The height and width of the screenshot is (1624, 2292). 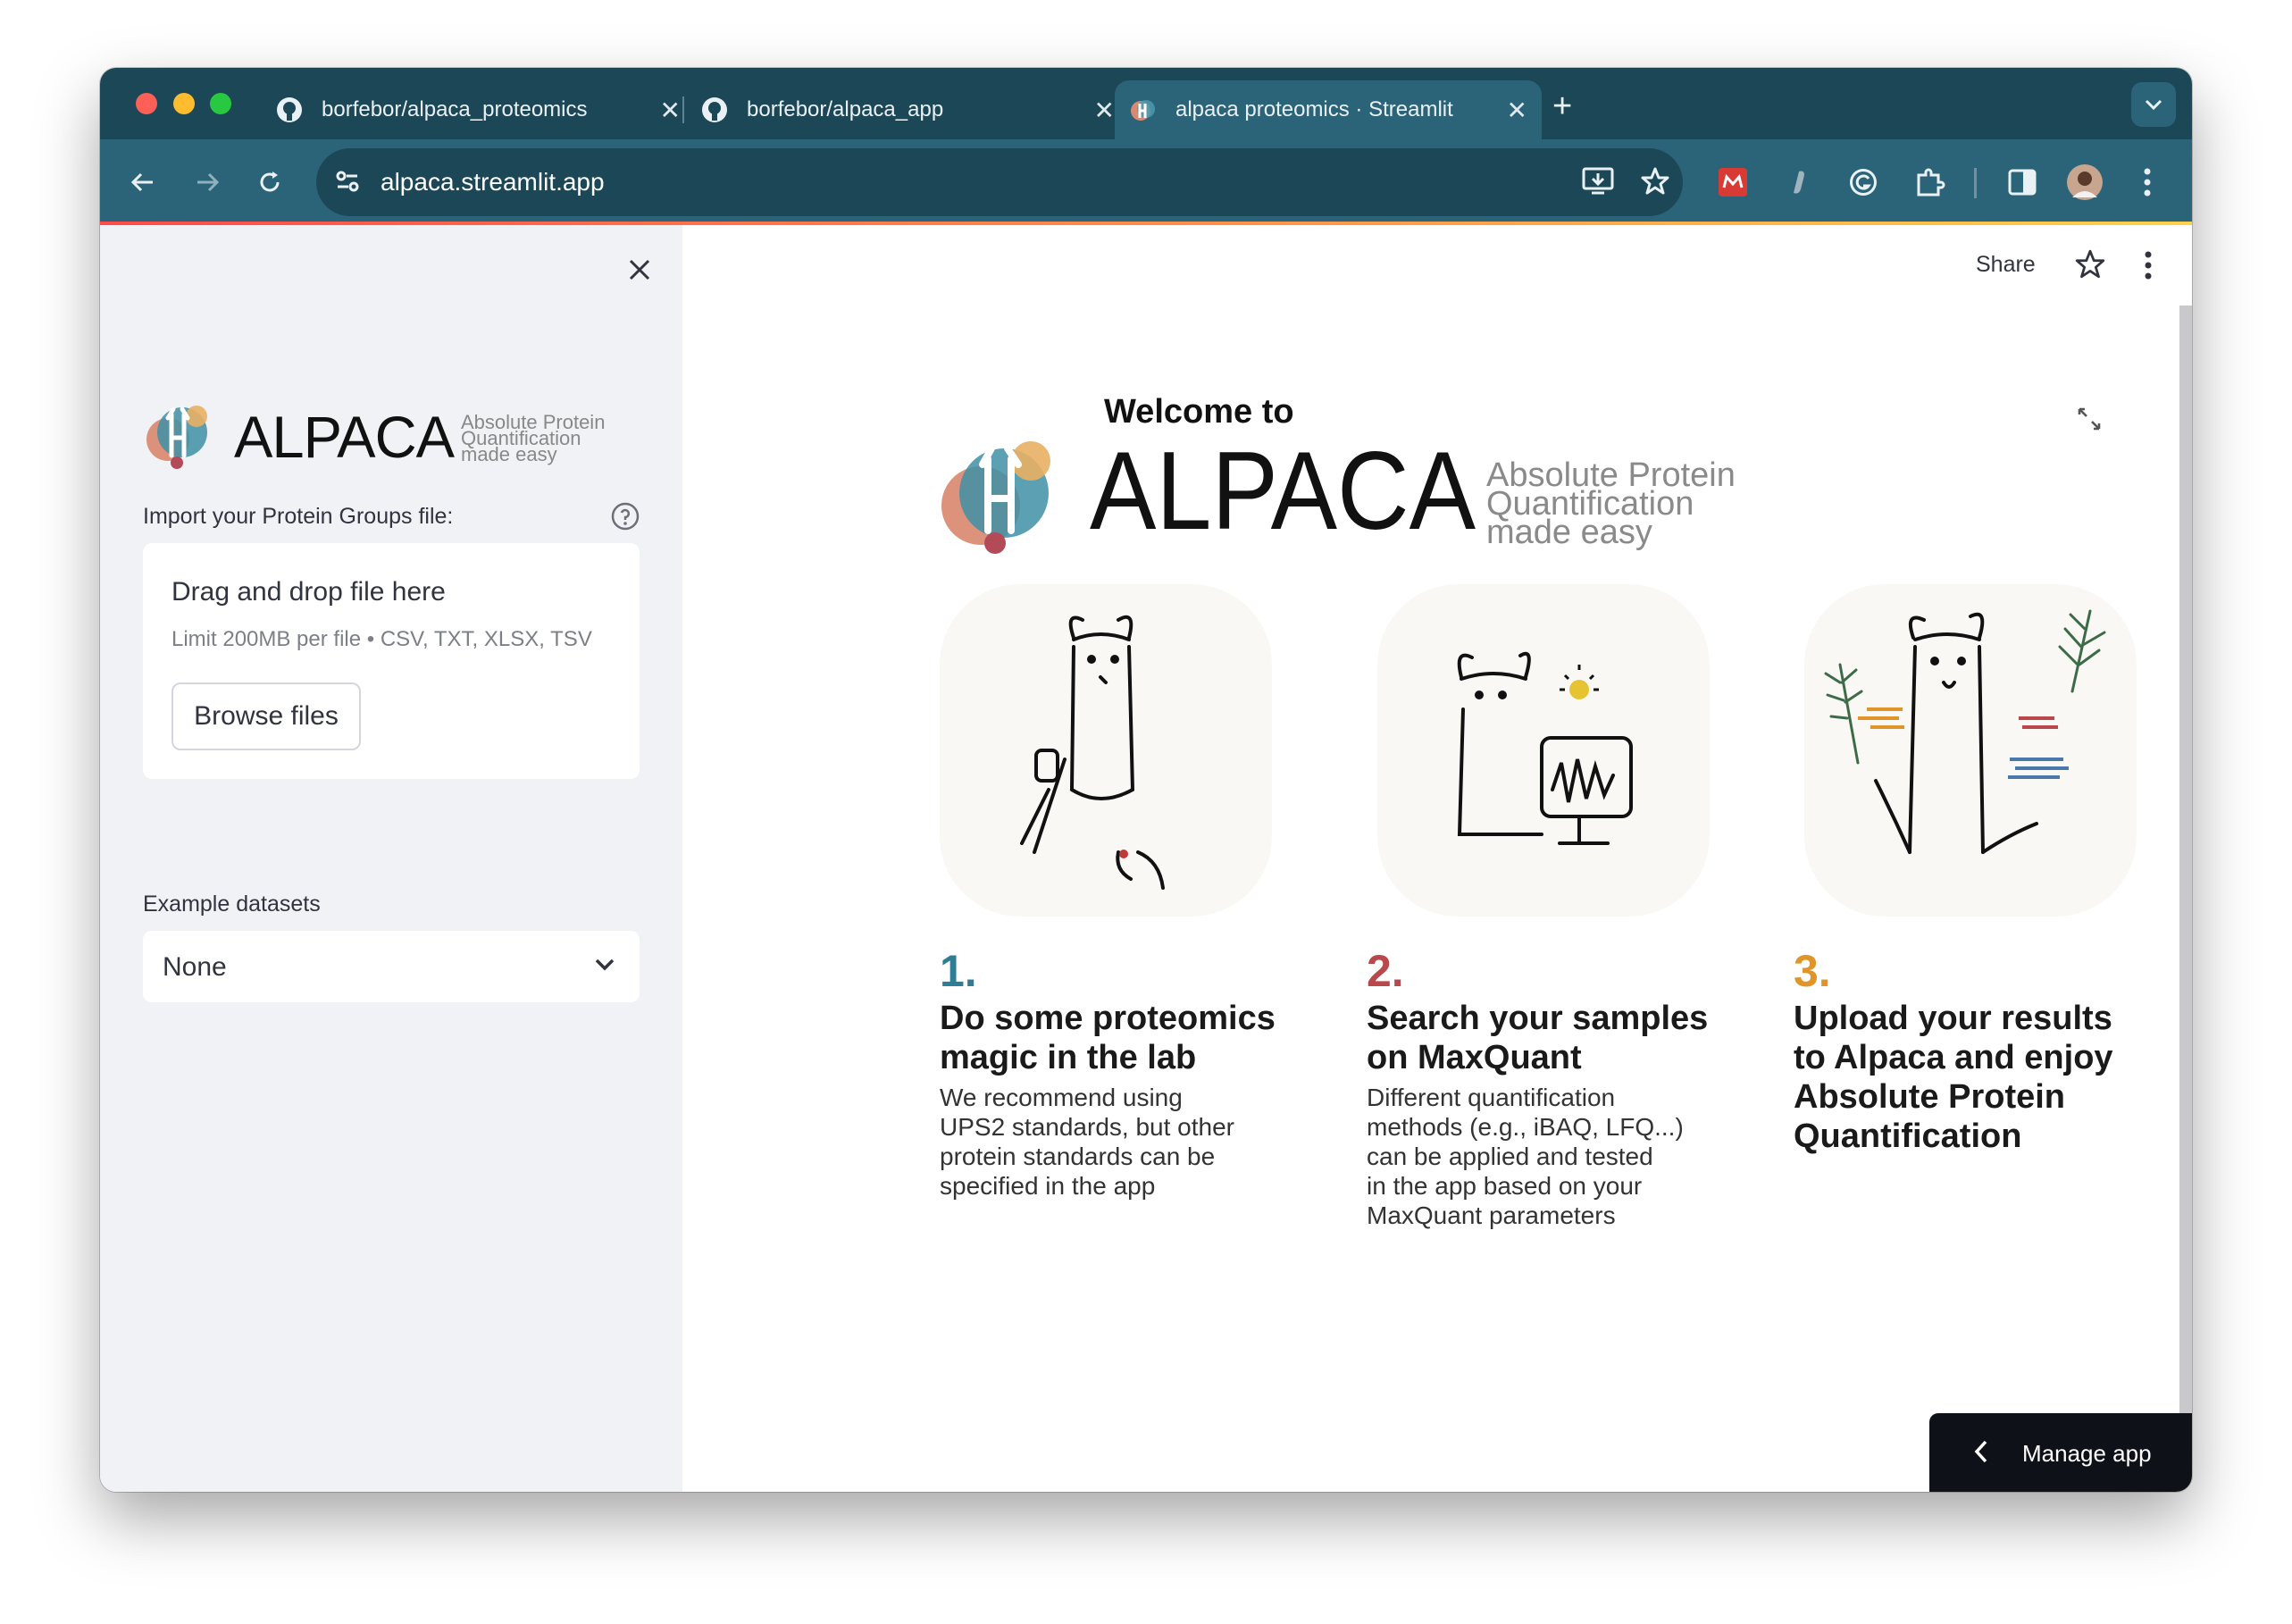 What do you see at coordinates (184, 104) in the screenshot?
I see `minimize-window-button` at bounding box center [184, 104].